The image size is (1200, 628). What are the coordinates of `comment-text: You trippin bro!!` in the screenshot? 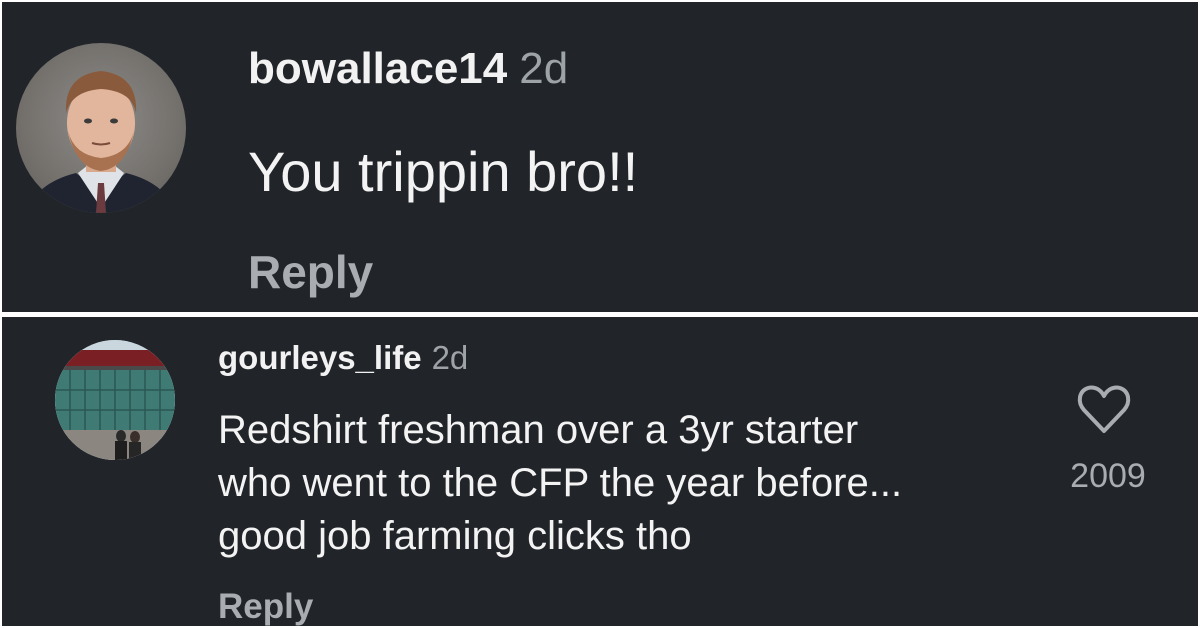 It's located at (443, 171).